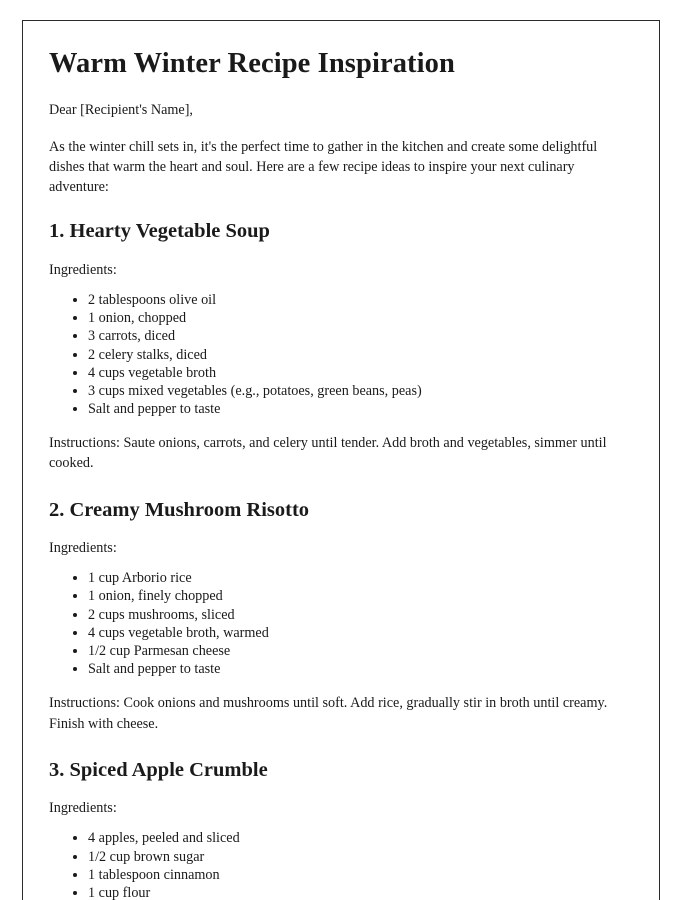 The height and width of the screenshot is (900, 700). I want to click on list-item: 4 cups vegetable broth, so click(360, 373).